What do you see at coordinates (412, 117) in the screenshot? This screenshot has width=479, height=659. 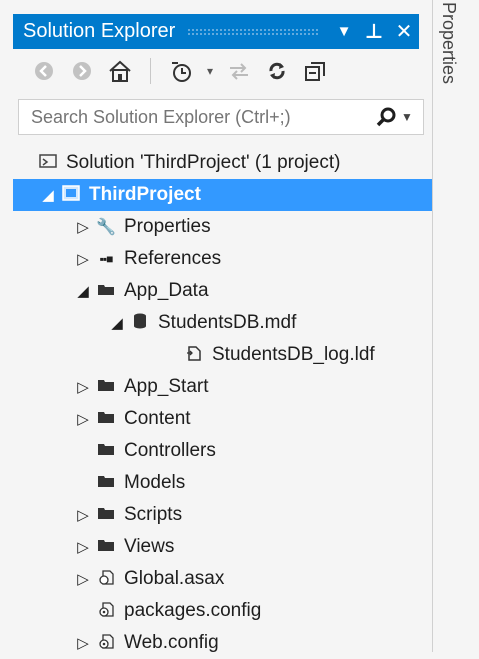 I see `search-options-dropdown-icon: ▼` at bounding box center [412, 117].